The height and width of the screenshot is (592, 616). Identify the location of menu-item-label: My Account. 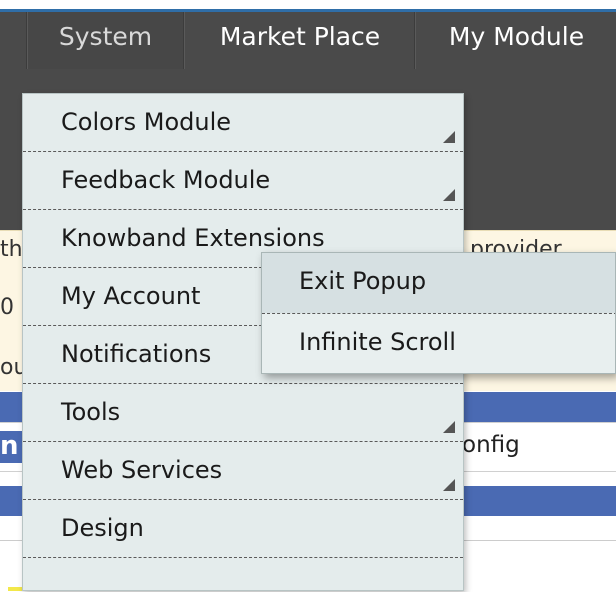
(131, 296).